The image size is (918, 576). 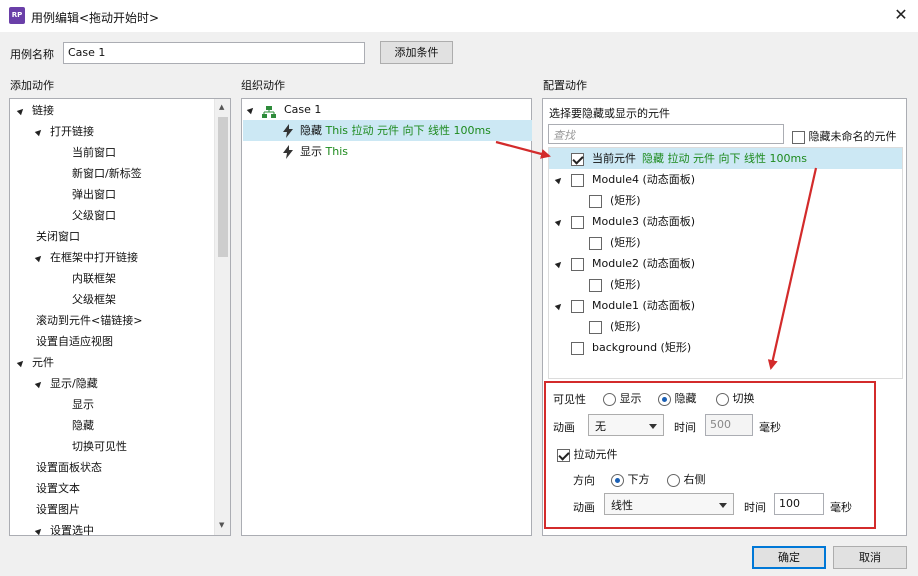 I want to click on radio-down-label: 下方, so click(x=638, y=479).